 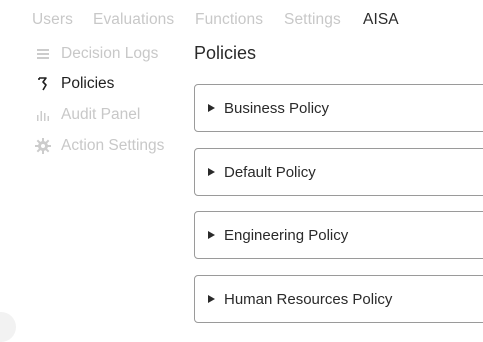 What do you see at coordinates (312, 20) in the screenshot?
I see `nav-settings: Settings` at bounding box center [312, 20].